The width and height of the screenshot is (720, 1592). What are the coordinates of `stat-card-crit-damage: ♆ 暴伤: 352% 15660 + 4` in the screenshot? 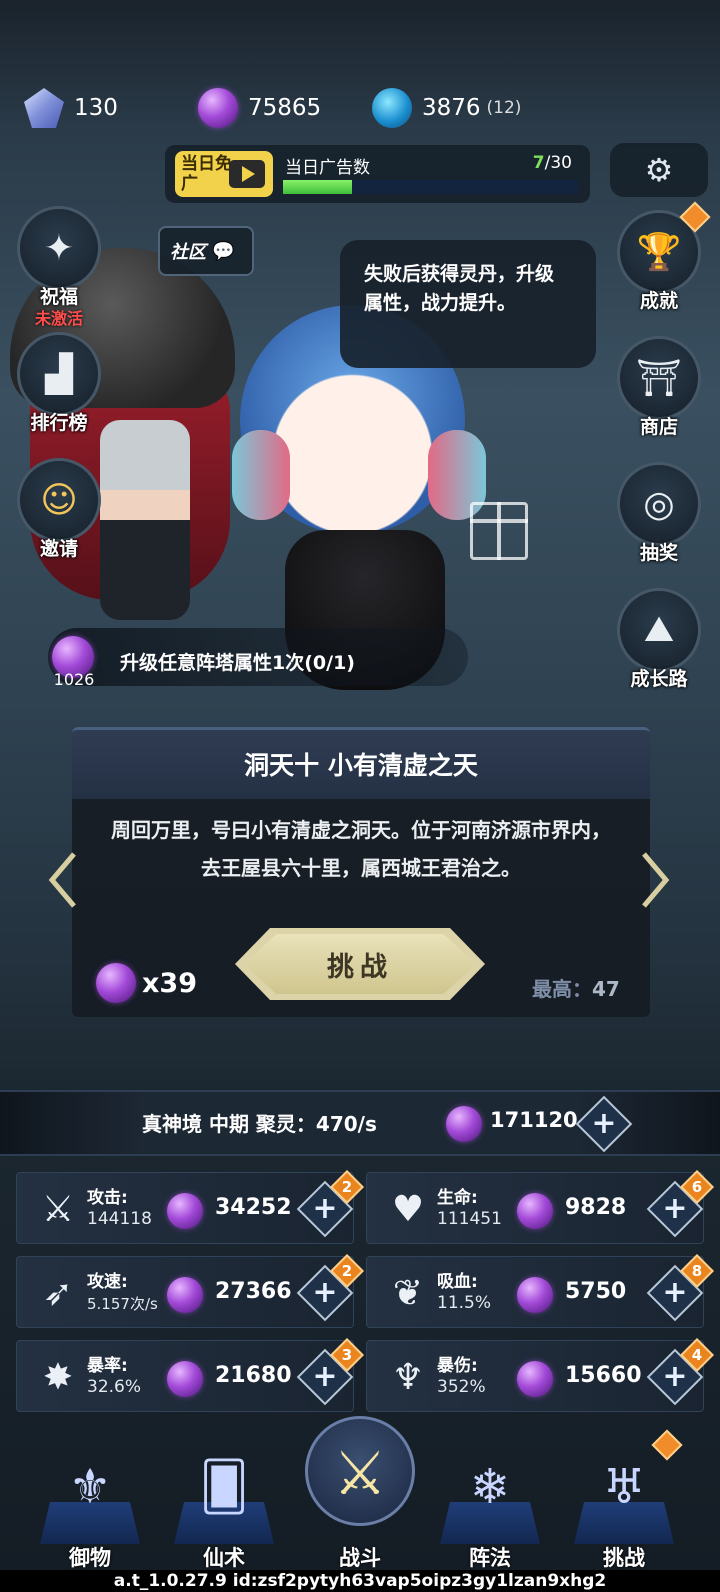 It's located at (540, 1375).